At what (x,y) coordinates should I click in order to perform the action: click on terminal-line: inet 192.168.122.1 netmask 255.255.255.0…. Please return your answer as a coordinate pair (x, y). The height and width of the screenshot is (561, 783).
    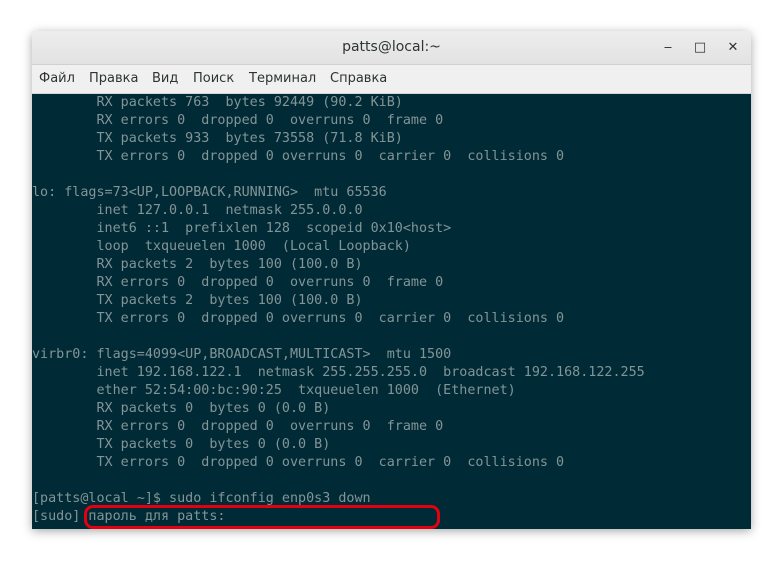
    Looking at the image, I should click on (338, 372).